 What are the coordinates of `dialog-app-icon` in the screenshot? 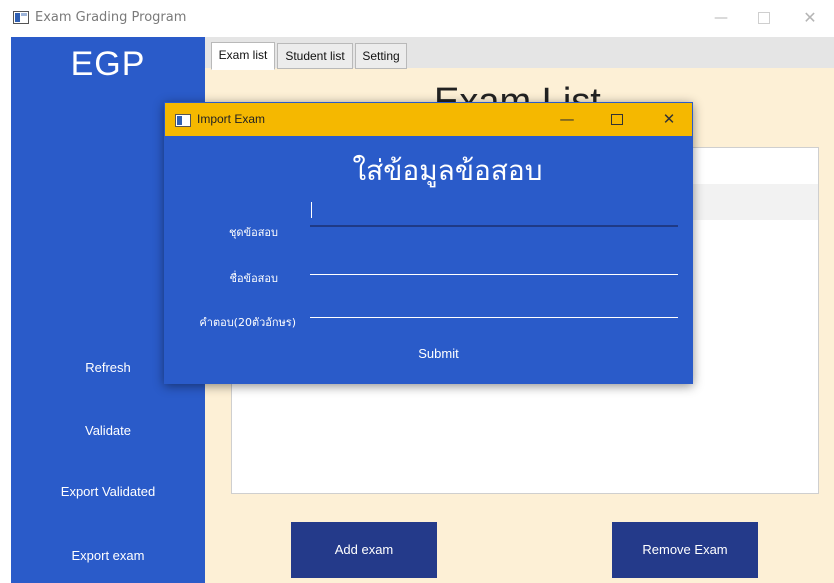 It's located at (183, 120).